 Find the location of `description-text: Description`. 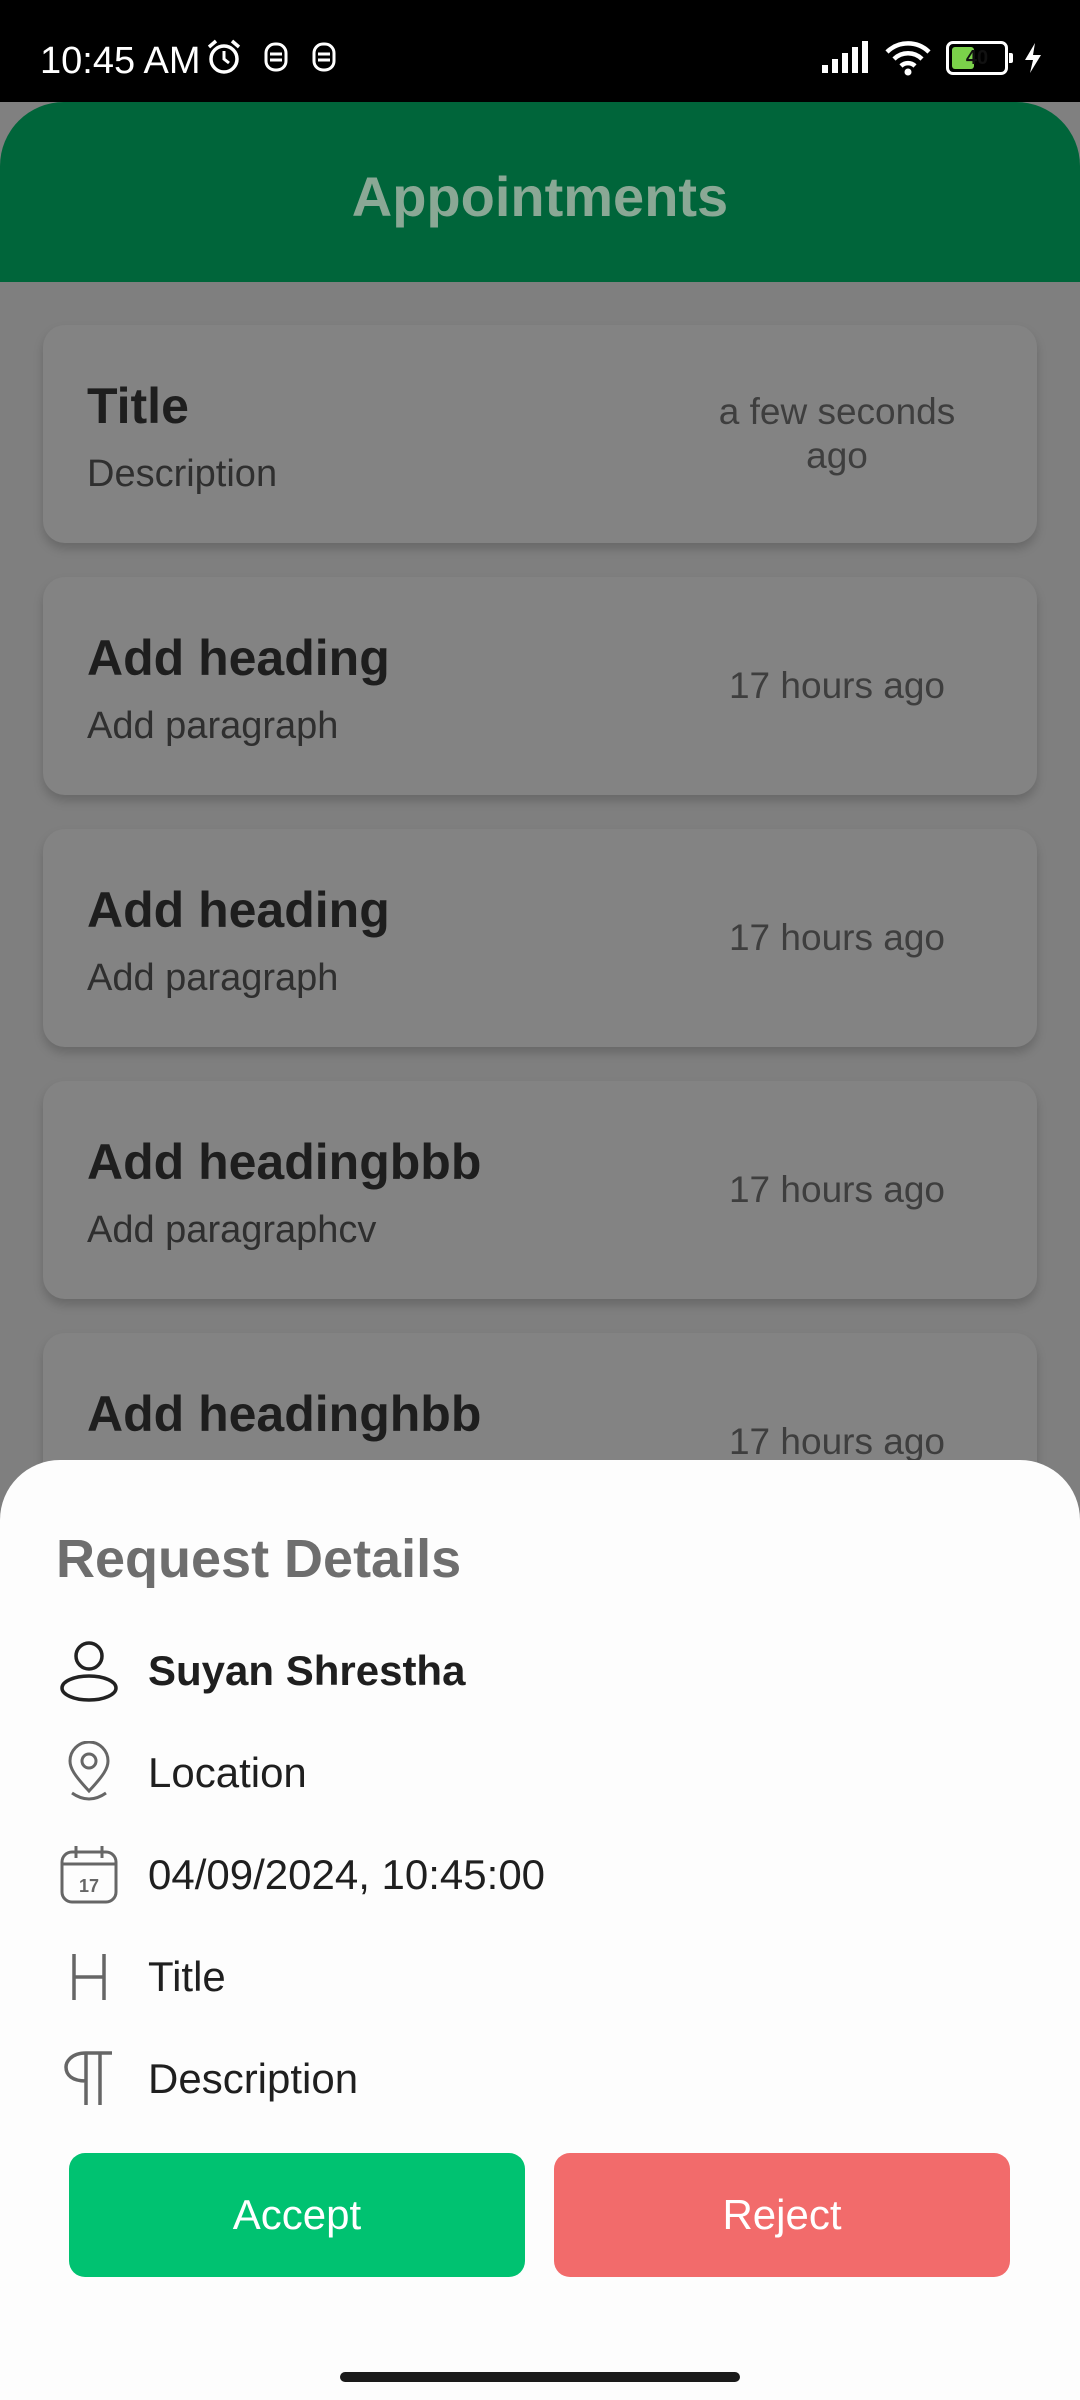

description-text: Description is located at coordinates (253, 2078).